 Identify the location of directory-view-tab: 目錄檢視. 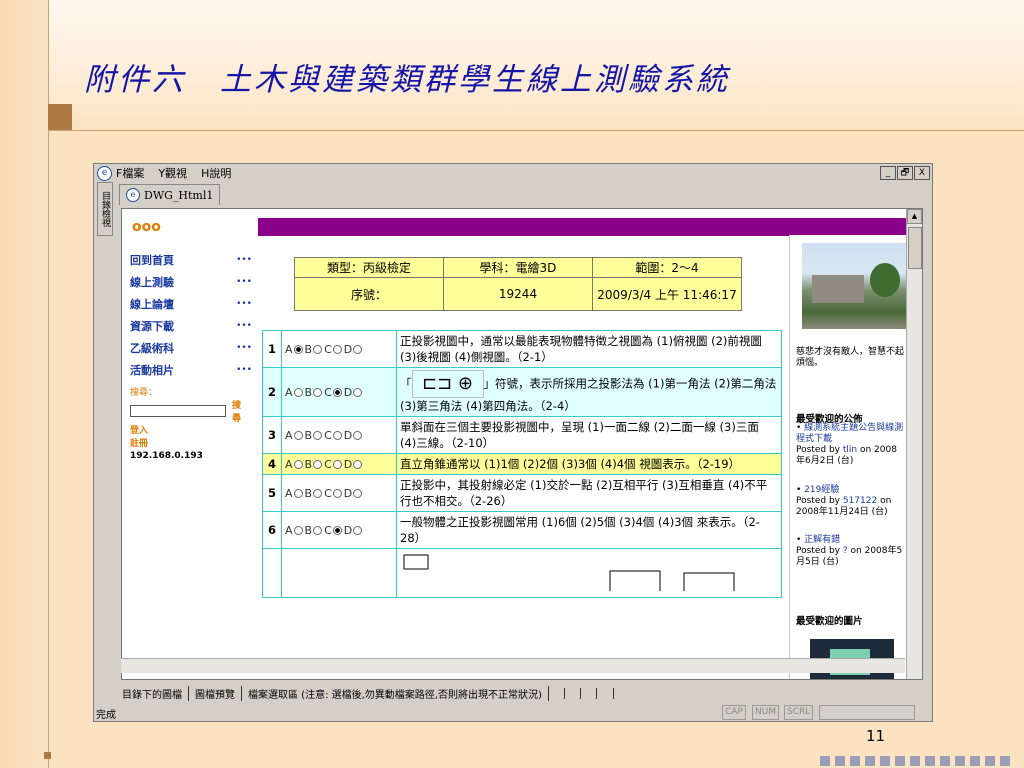
(105, 209).